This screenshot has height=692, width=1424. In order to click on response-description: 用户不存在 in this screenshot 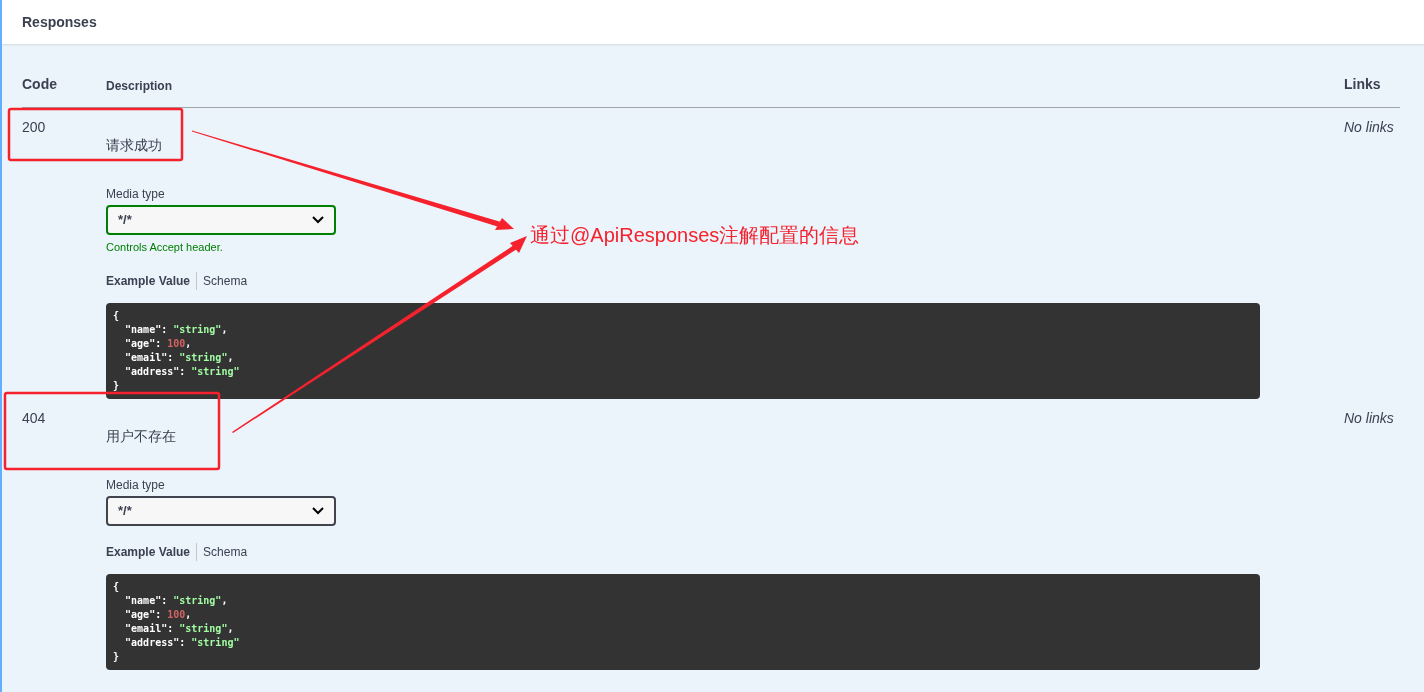, I will do `click(141, 436)`.